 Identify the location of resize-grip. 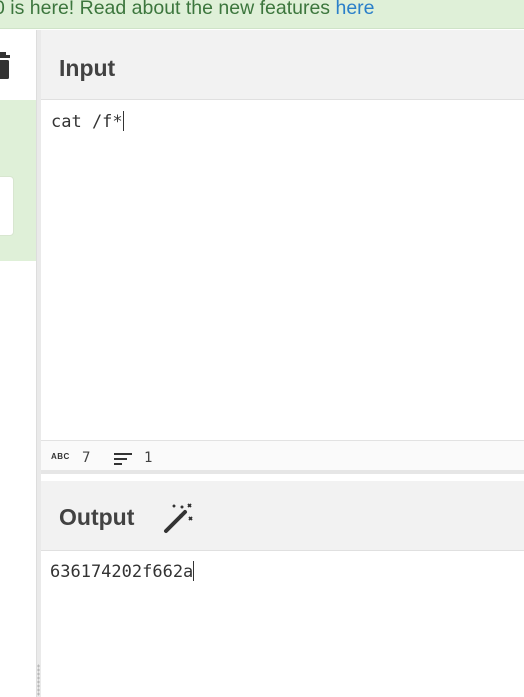
(38, 680).